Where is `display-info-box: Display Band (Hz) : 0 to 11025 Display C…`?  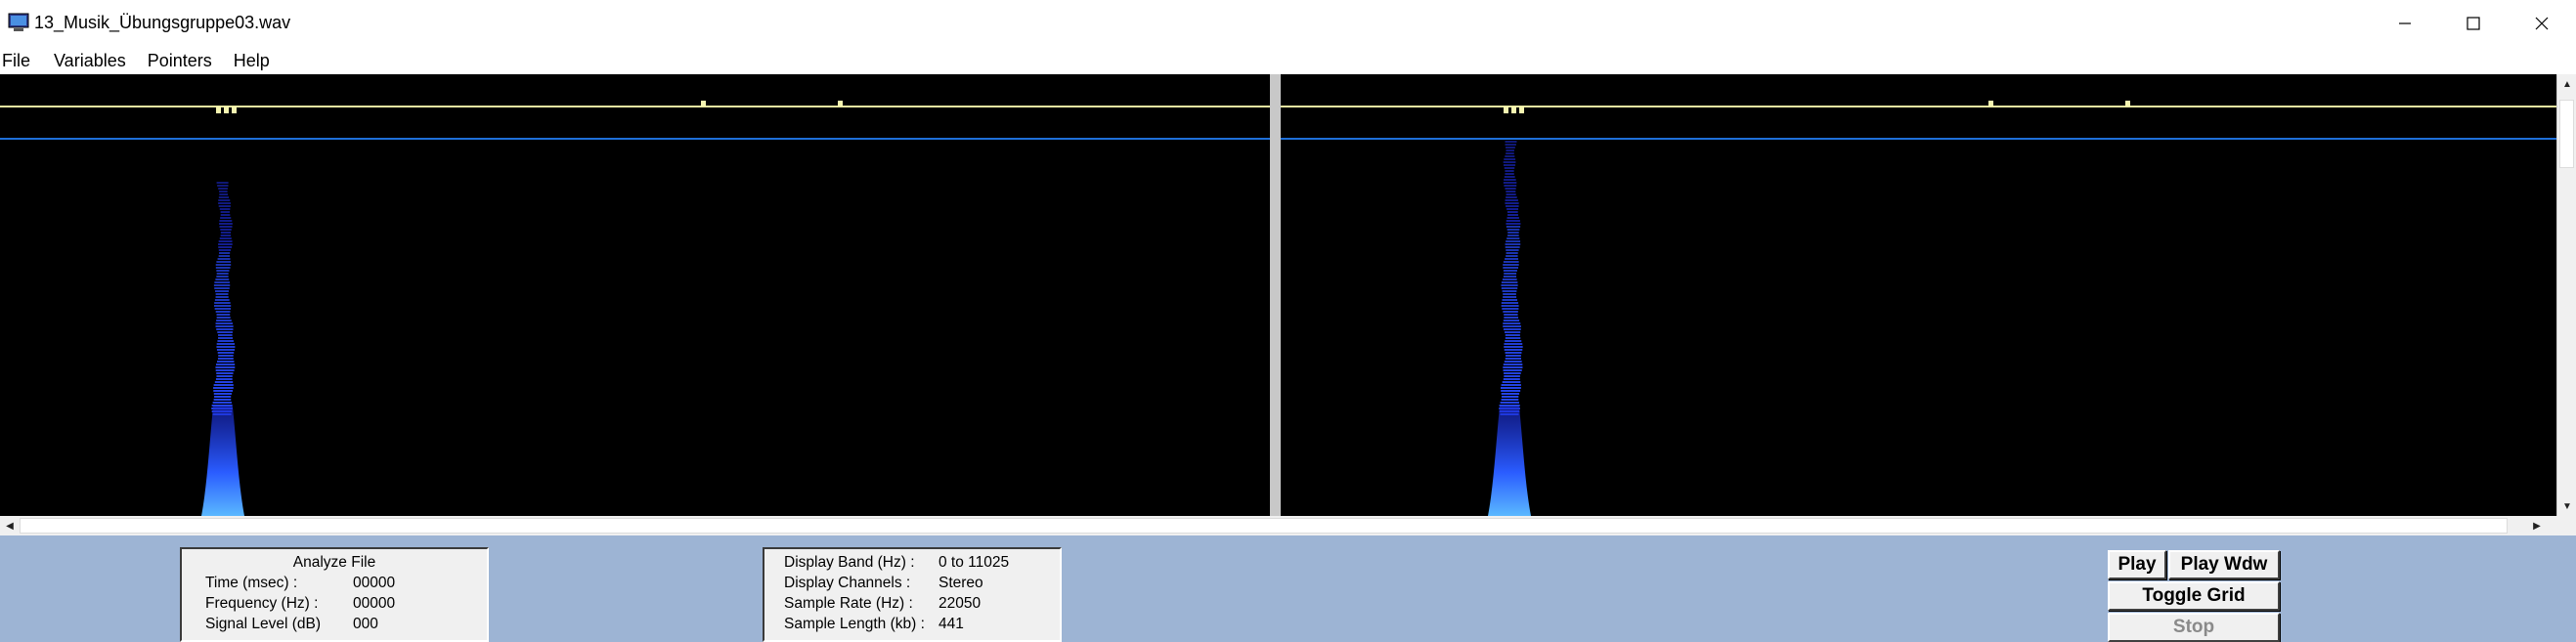
display-info-box: Display Band (Hz) : 0 to 11025 Display C… is located at coordinates (912, 594).